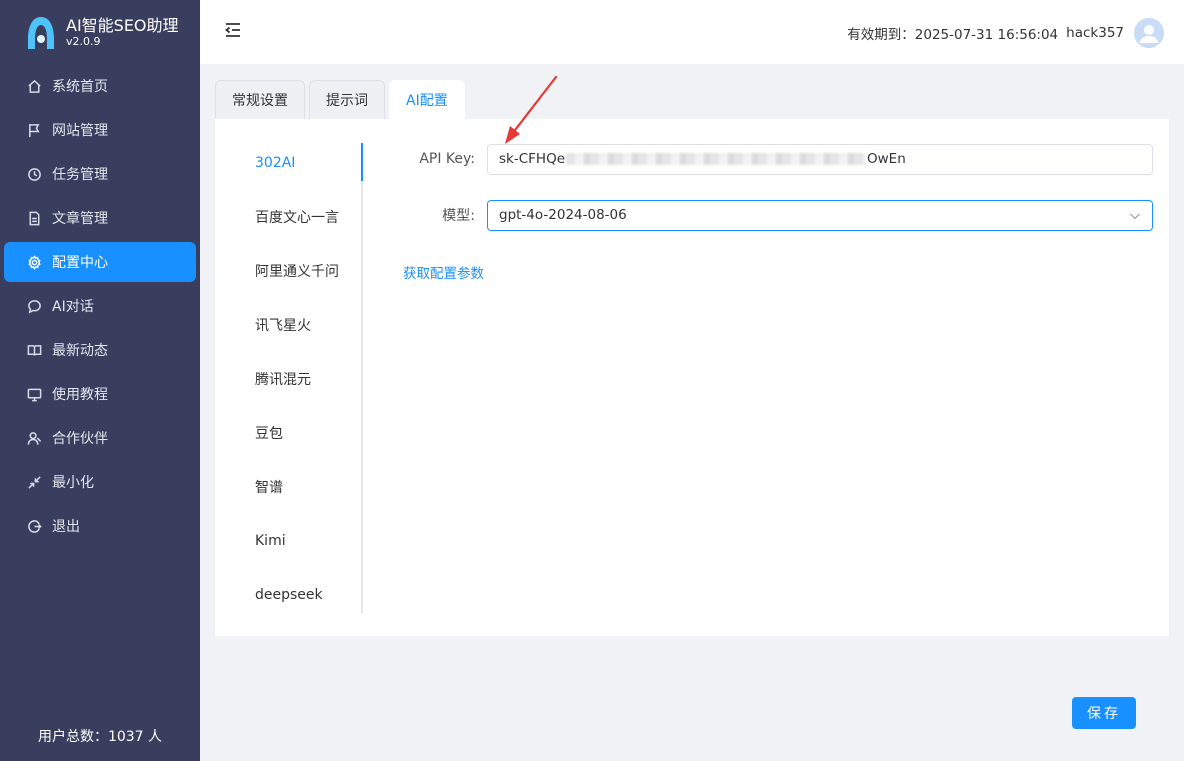  Describe the element at coordinates (34, 218) in the screenshot. I see `document-icon` at that location.